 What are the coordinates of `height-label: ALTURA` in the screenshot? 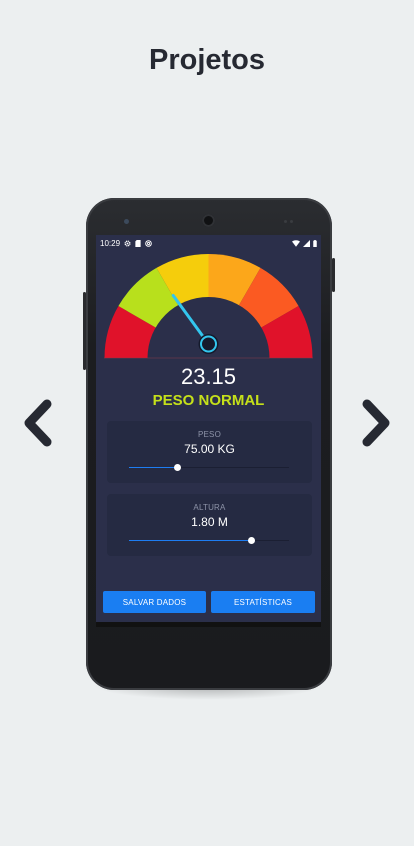 It's located at (209, 507).